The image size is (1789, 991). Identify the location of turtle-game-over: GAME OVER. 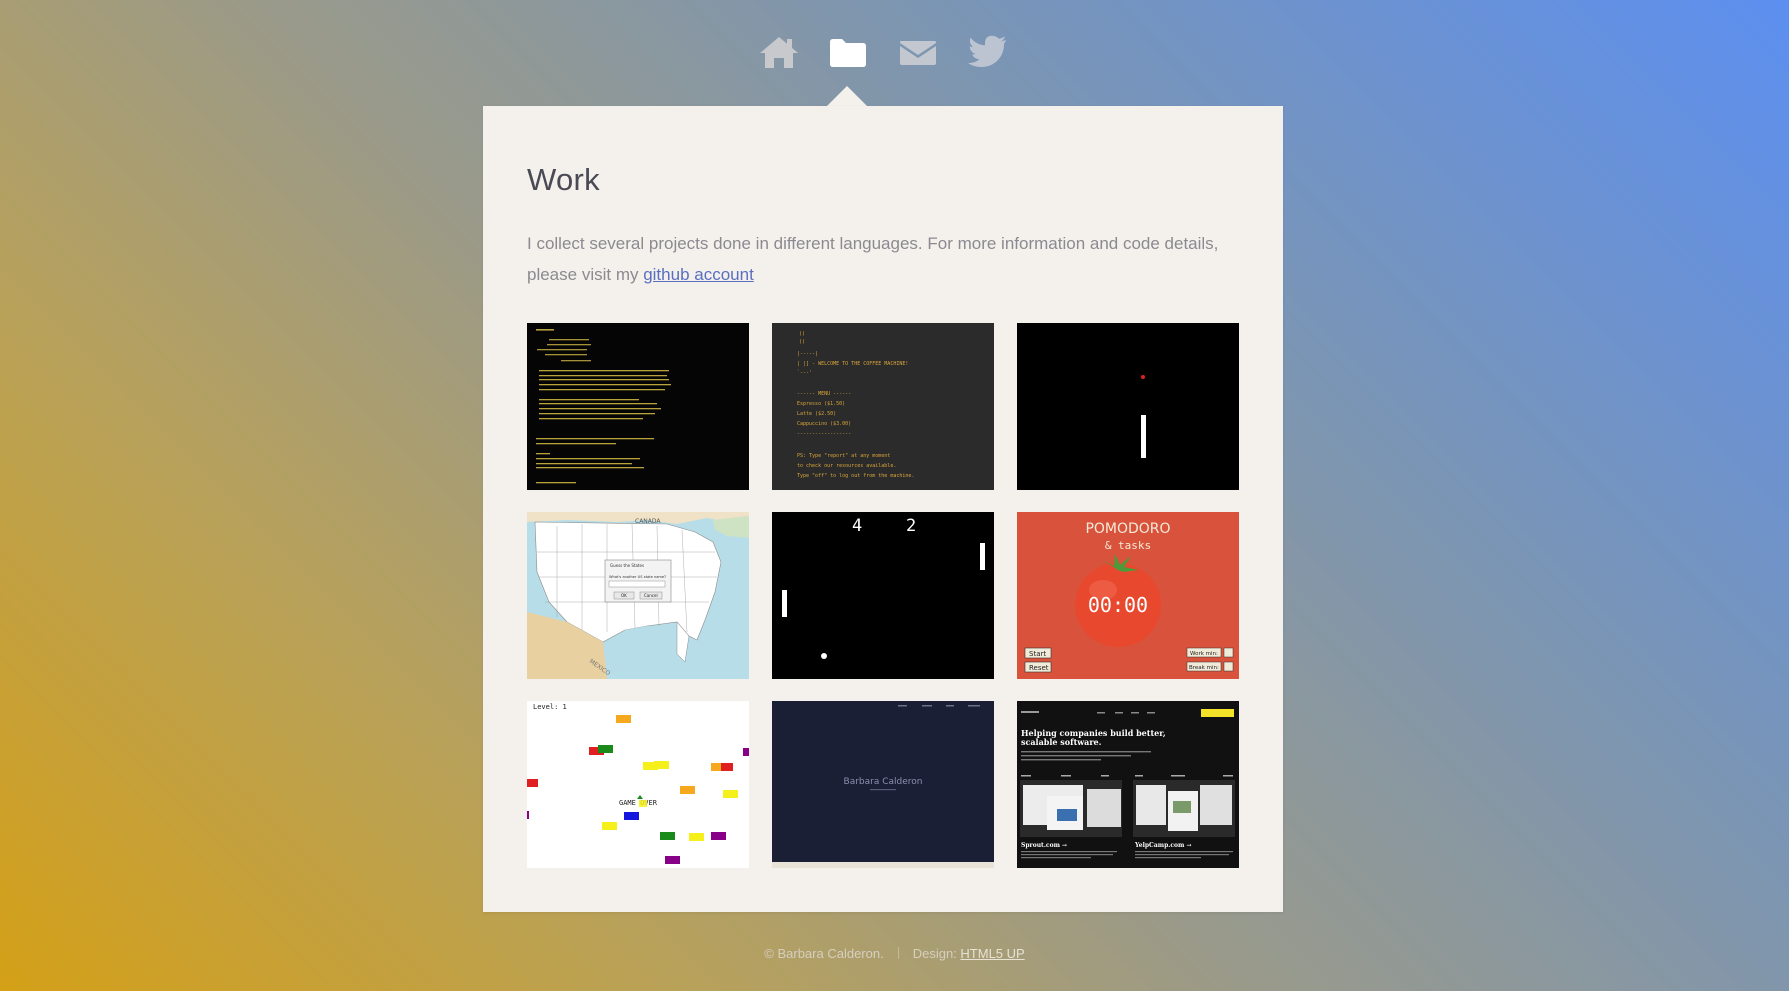
(638, 803).